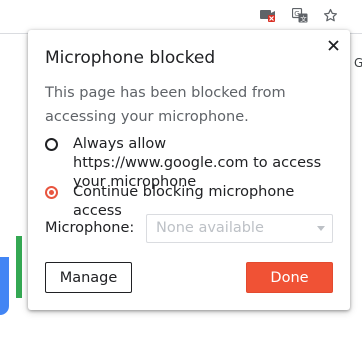 This screenshot has height=339, width=362. Describe the element at coordinates (210, 228) in the screenshot. I see `microphone-select-value: None available` at that location.